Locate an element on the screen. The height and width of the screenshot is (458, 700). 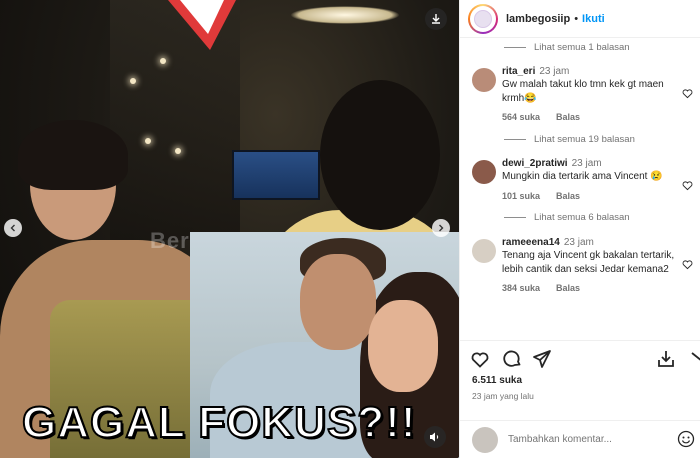
mute-icon is located at coordinates (435, 437).